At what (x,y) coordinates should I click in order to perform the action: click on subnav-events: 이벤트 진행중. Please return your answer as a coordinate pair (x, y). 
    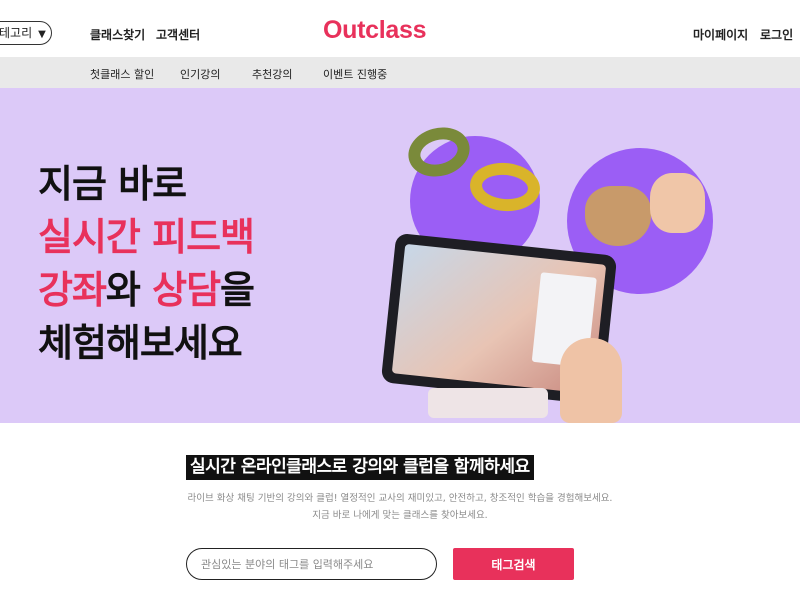
    Looking at the image, I should click on (355, 74).